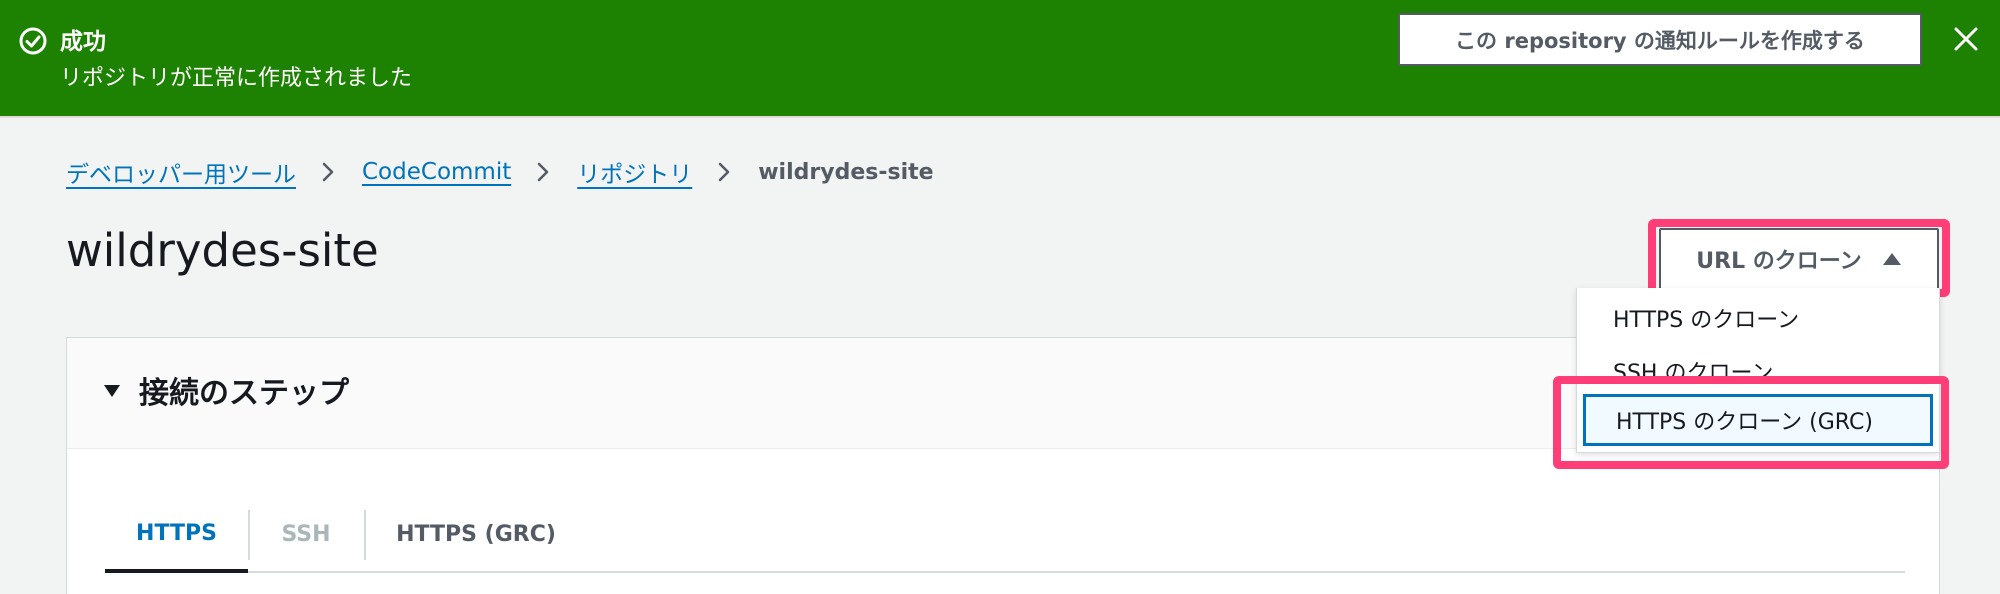 Image resolution: width=2000 pixels, height=594 pixels. I want to click on protocol-tabs: HTTPS SSH HTTPS (GRC), so click(1005, 535).